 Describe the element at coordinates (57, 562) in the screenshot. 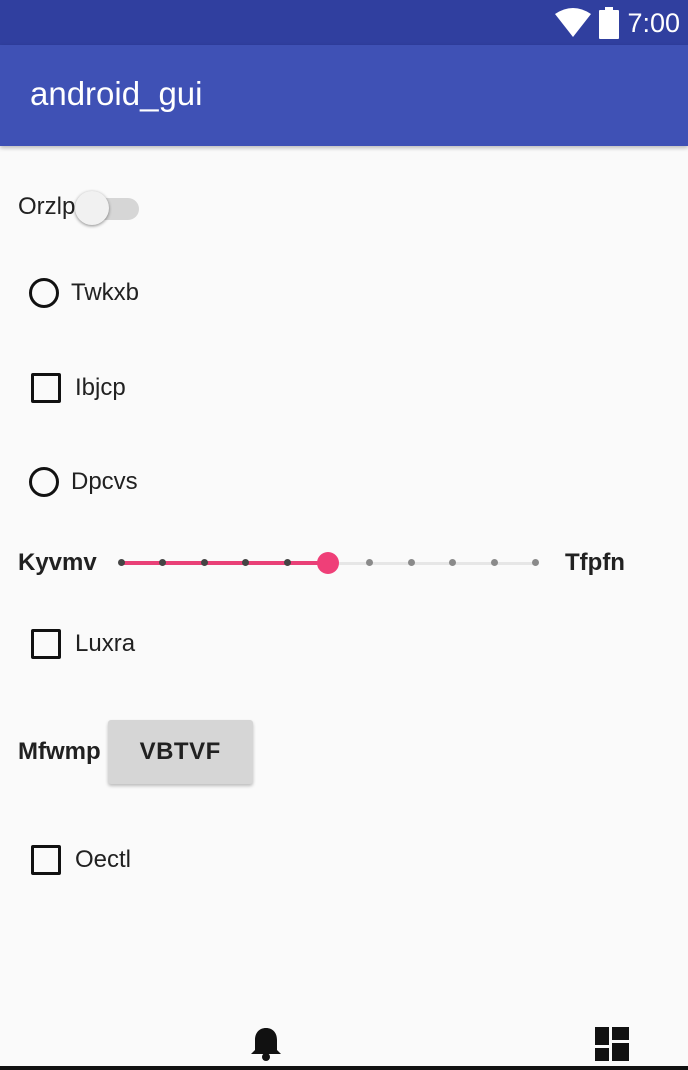

I see `slider-min-label: Kyvmv` at that location.